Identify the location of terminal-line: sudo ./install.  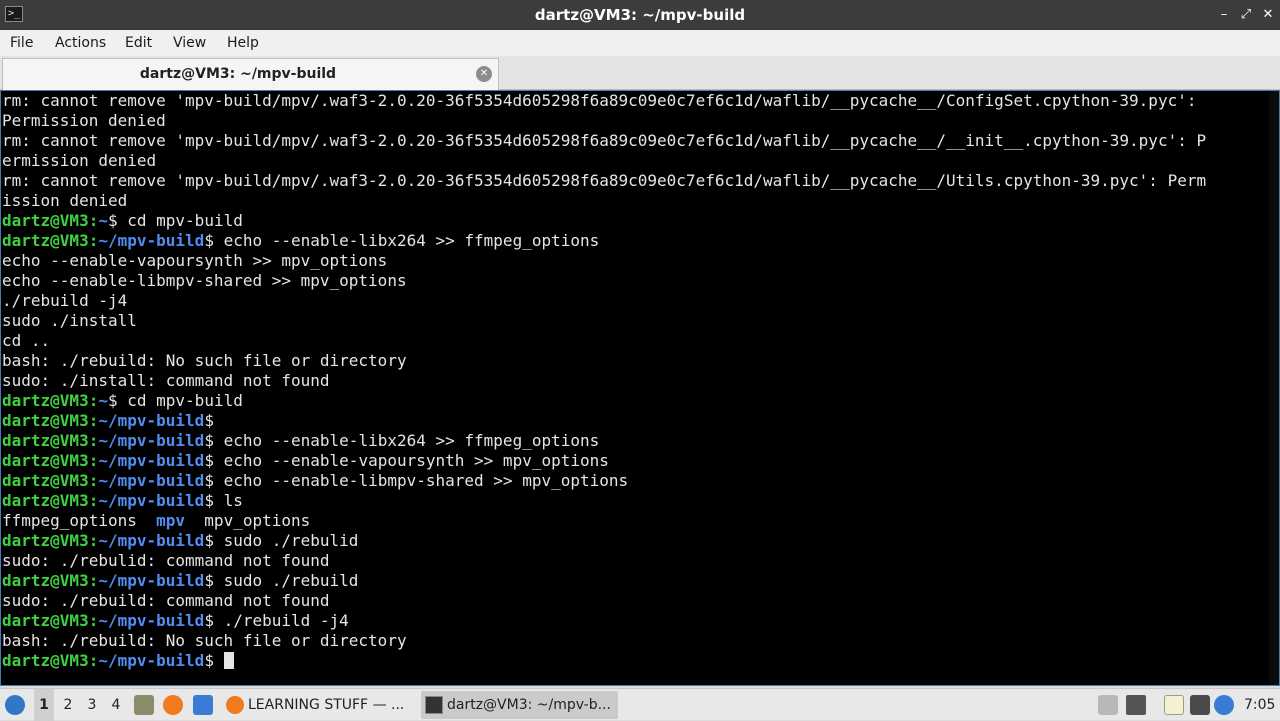
(69, 320).